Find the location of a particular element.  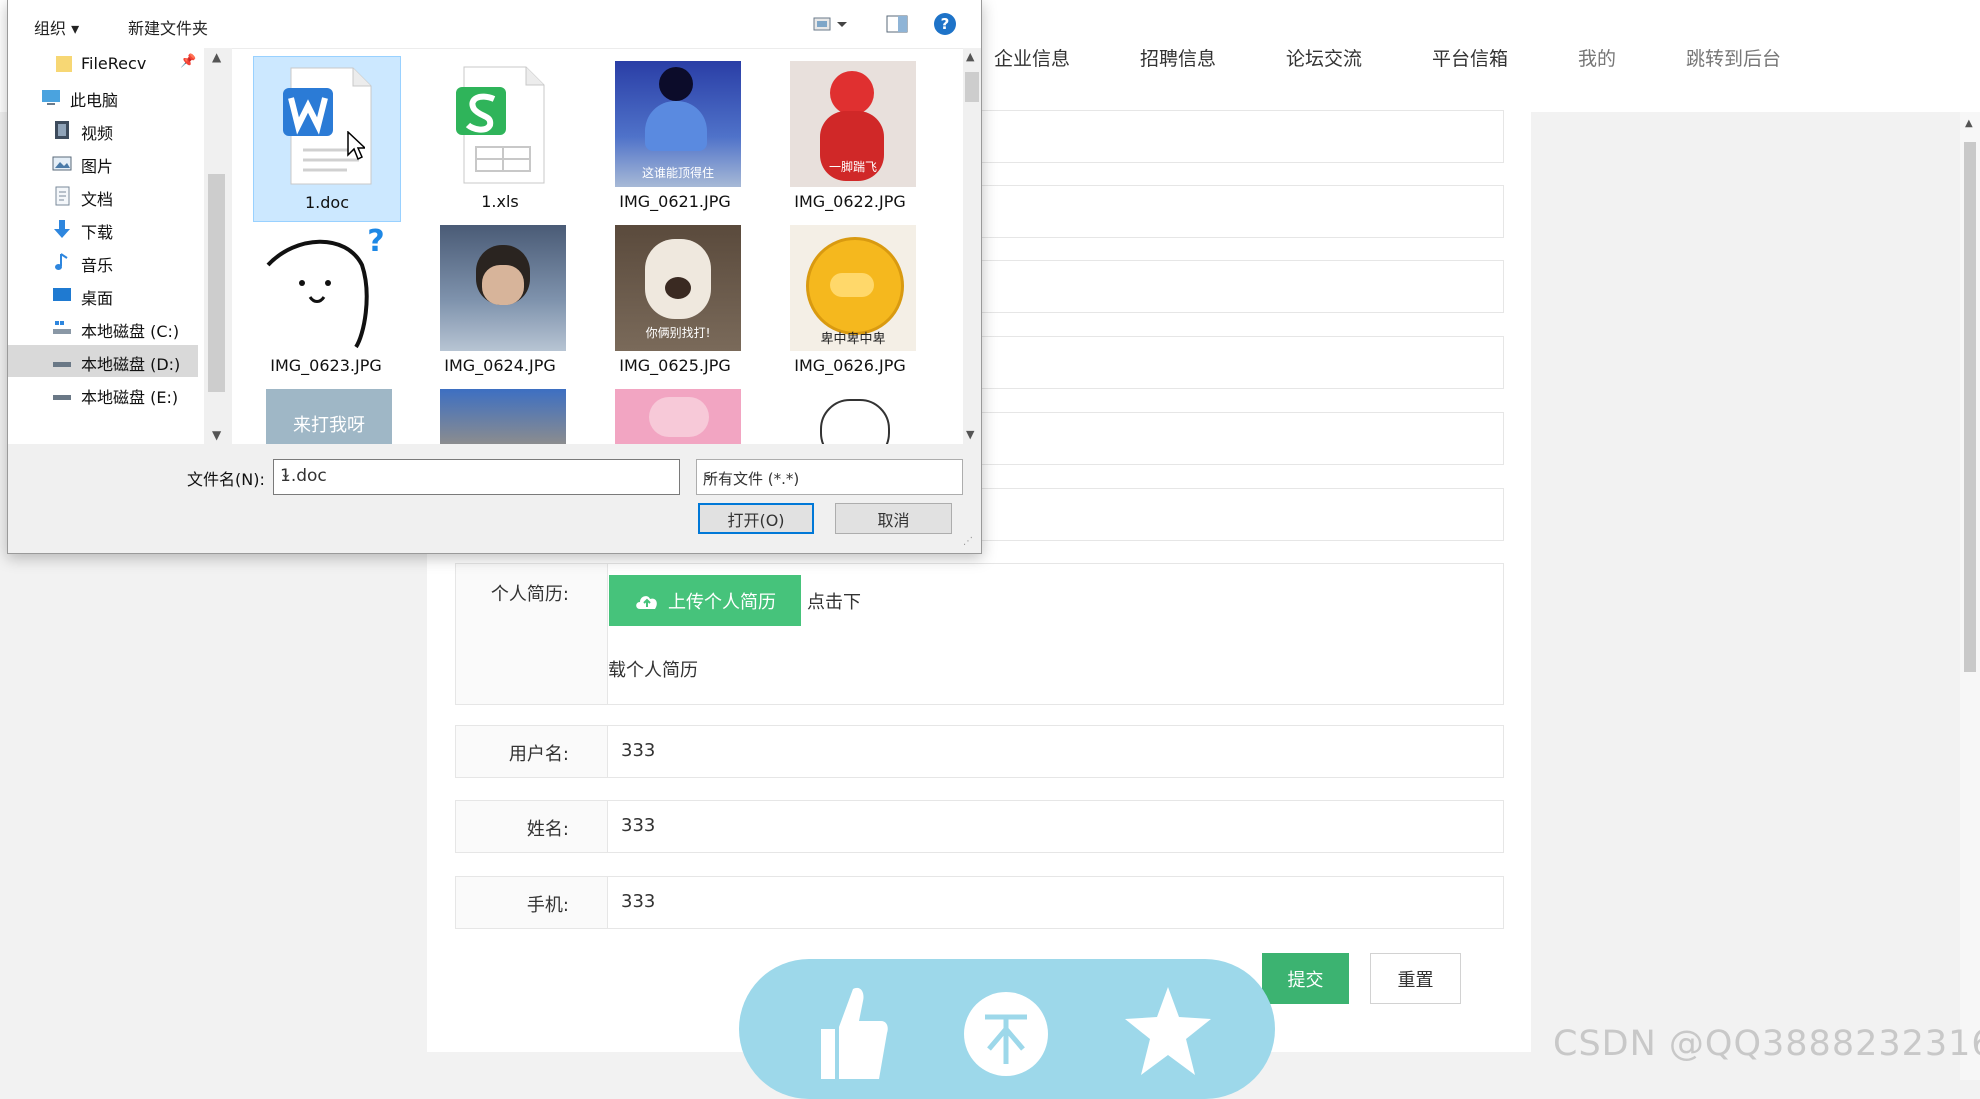

nav-item-drive-d: 本地磁盘 (D:) is located at coordinates (103, 361).